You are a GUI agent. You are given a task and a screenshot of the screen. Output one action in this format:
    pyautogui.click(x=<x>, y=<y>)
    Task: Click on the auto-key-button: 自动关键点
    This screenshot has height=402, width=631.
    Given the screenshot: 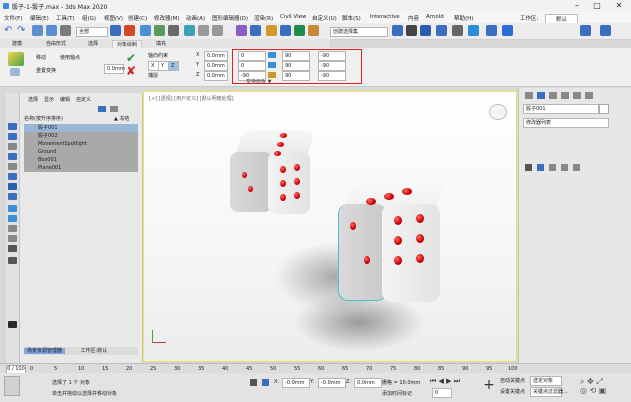 What is the action you would take?
    pyautogui.click(x=512, y=380)
    